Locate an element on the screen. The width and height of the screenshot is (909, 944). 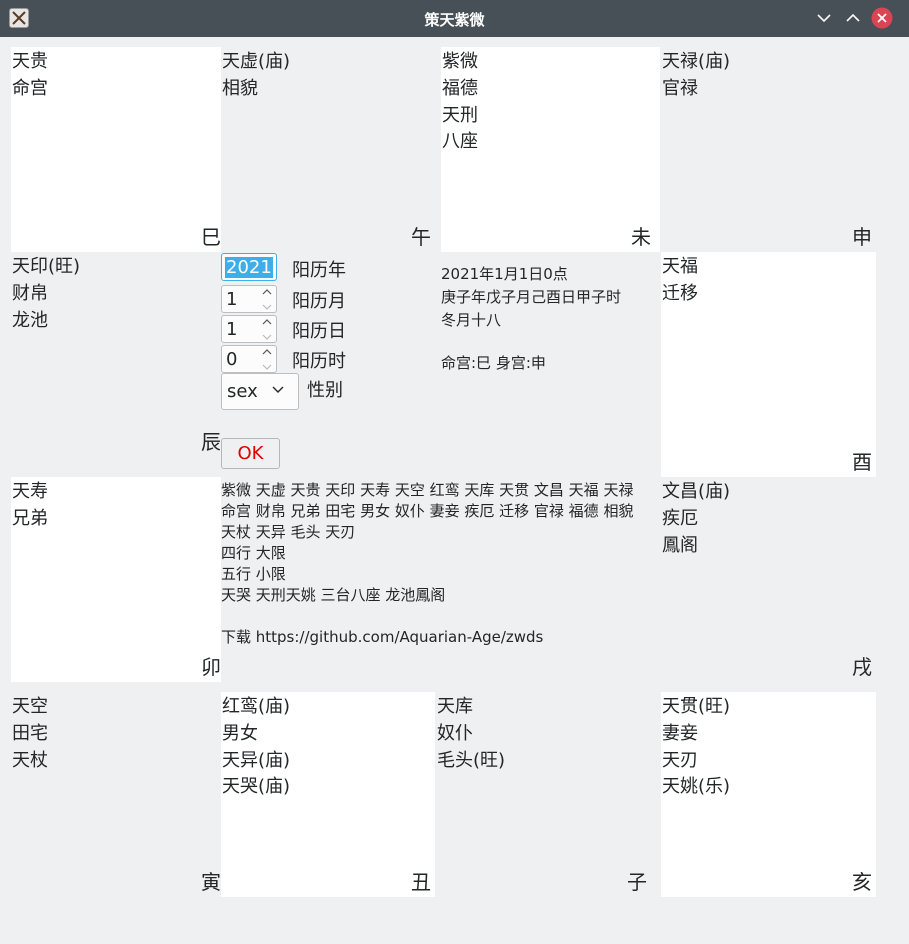
palace-you: 天福 迁移 酉 is located at coordinates (768, 364).